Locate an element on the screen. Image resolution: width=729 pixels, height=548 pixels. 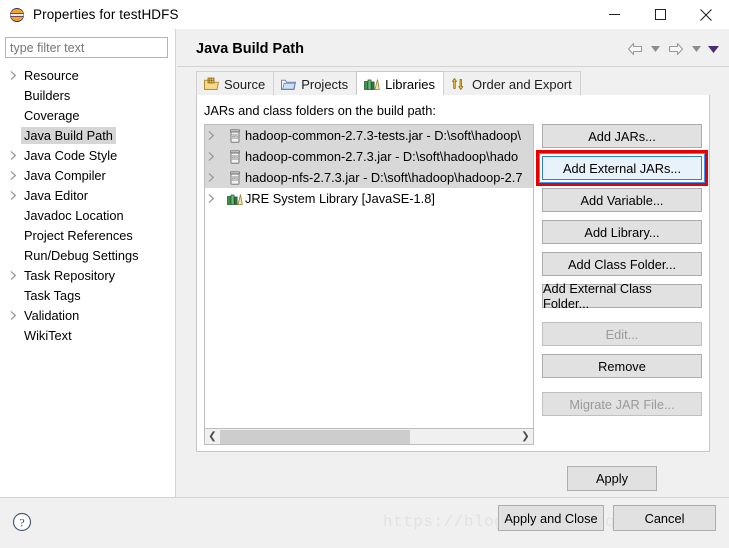
sidebar-item-java-compiler: Java Compiler is located at coordinates (88, 175).